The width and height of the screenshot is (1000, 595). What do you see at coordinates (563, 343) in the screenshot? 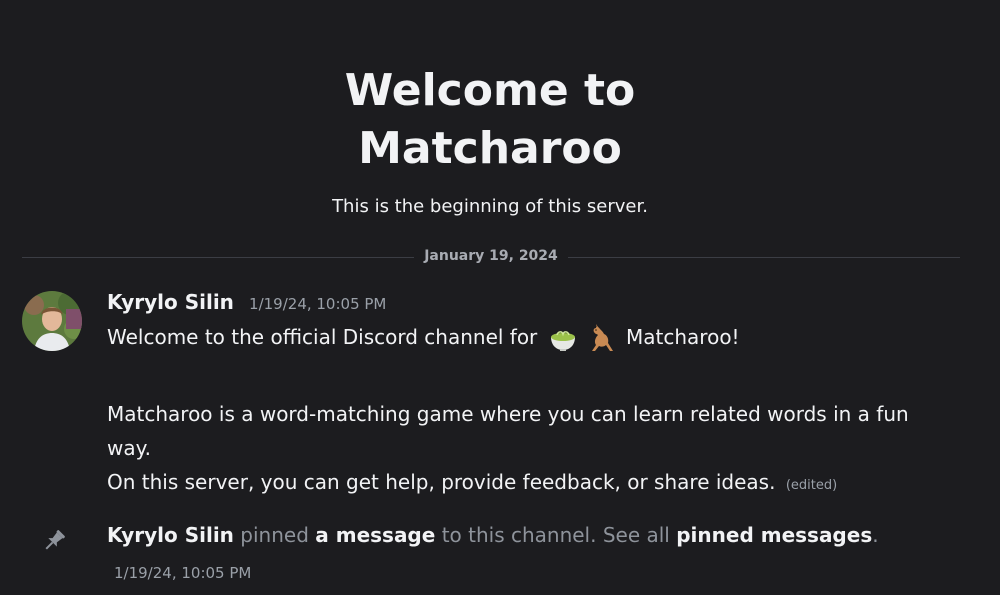
I see `matcha-icon` at bounding box center [563, 343].